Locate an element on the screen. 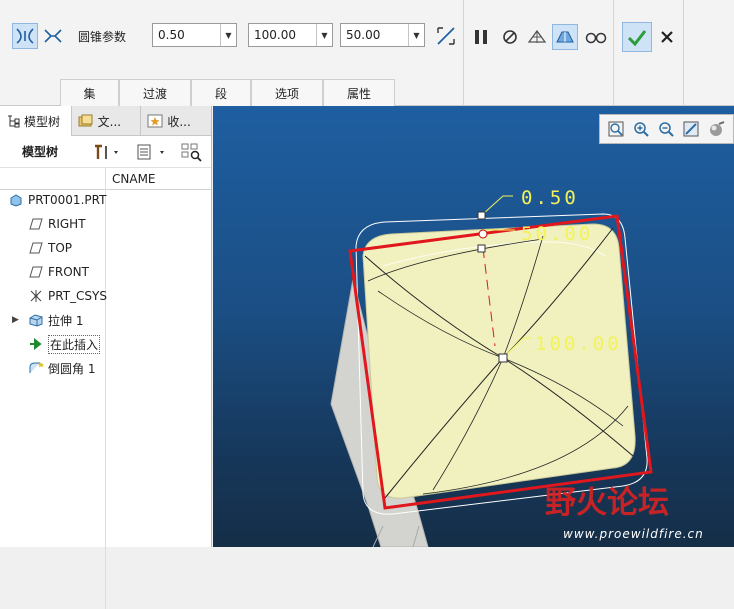 This screenshot has width=734, height=609. extrude-icon is located at coordinates (36, 320).